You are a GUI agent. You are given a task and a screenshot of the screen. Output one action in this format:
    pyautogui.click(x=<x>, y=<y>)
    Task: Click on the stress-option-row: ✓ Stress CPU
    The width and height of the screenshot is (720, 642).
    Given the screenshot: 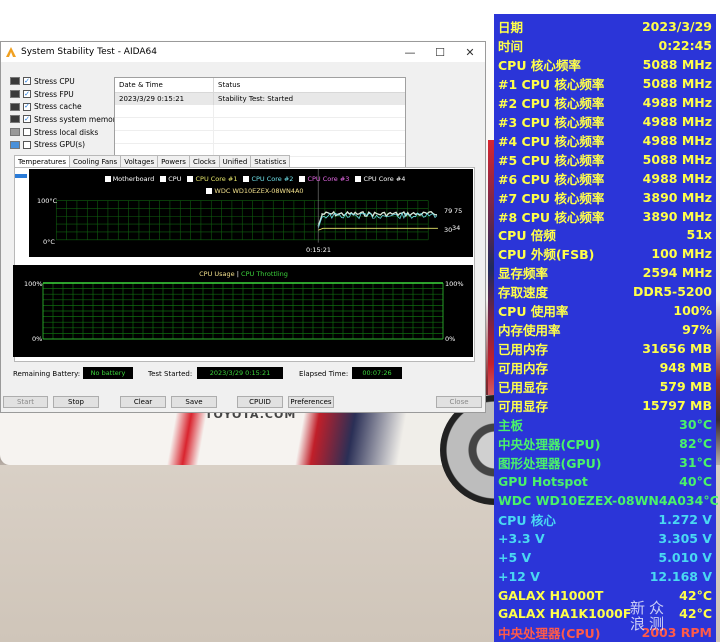 What is the action you would take?
    pyautogui.click(x=65, y=81)
    